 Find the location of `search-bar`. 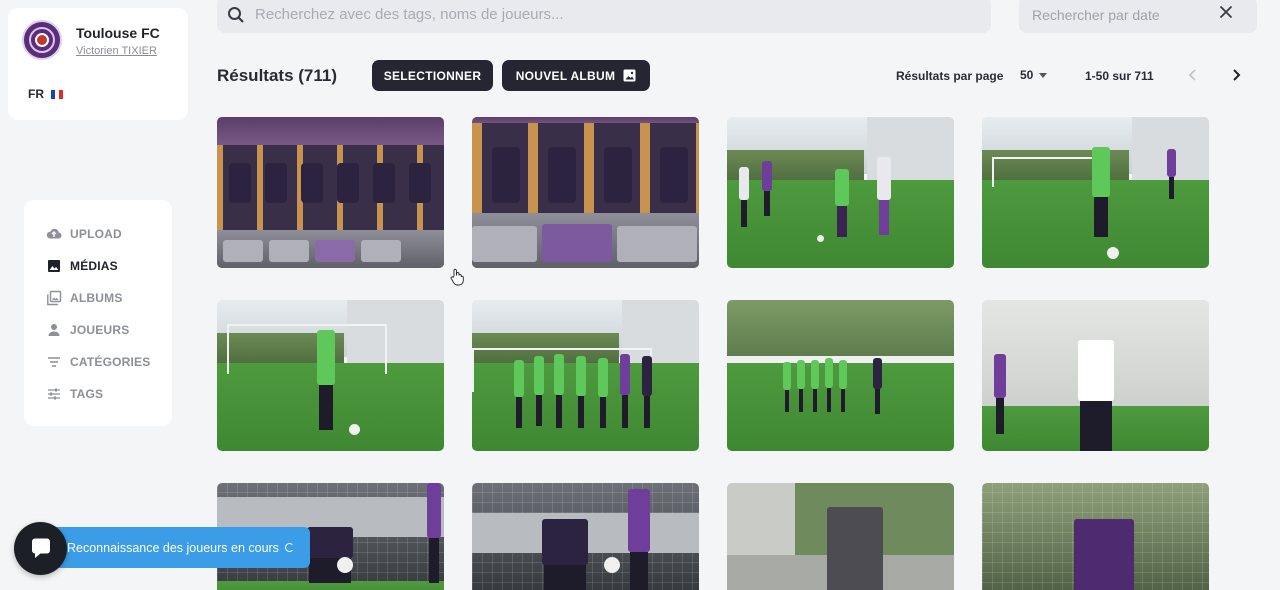

search-bar is located at coordinates (604, 16).